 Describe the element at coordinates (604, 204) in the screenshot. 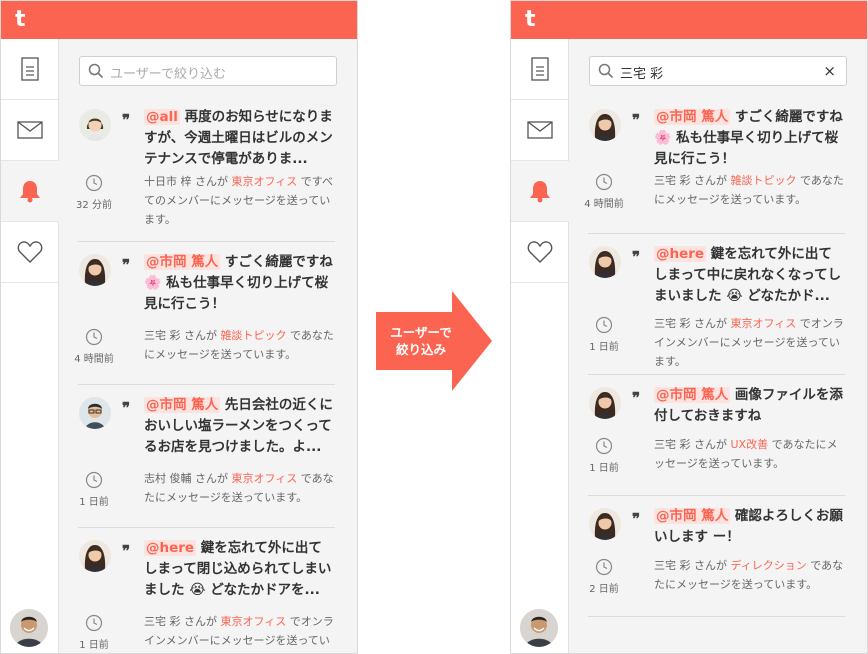

I see `timestamp: 4 時間前` at that location.